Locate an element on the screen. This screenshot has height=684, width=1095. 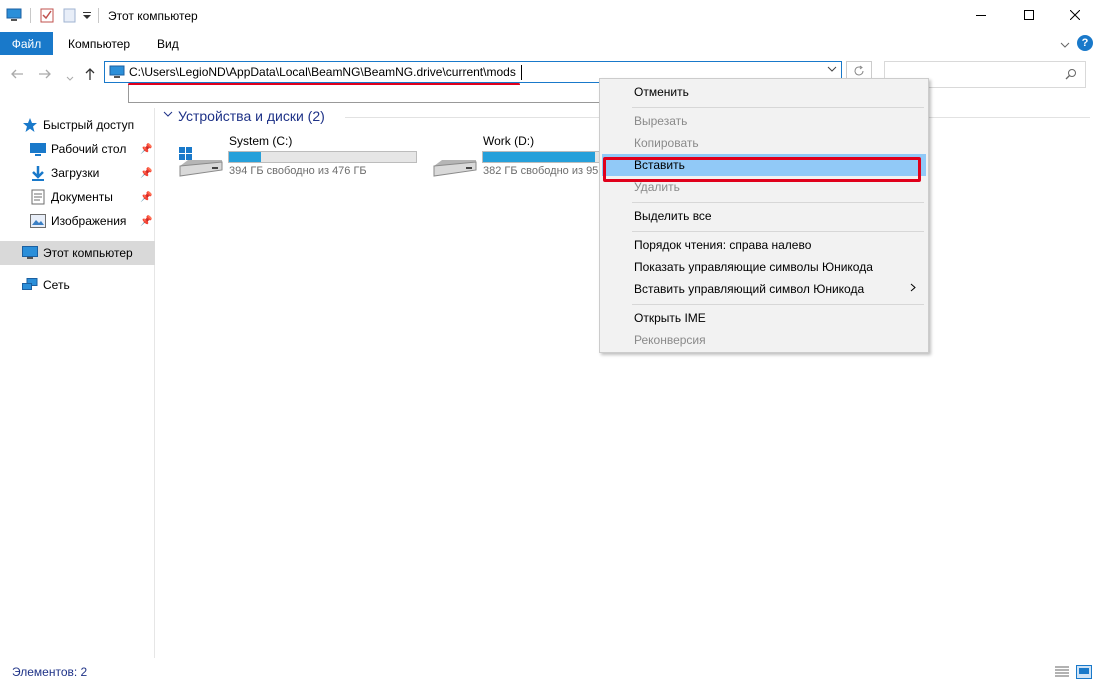
menu-item-show-unicode-control-chars: Показать управляющие символы Юникода is located at coordinates (764, 267).